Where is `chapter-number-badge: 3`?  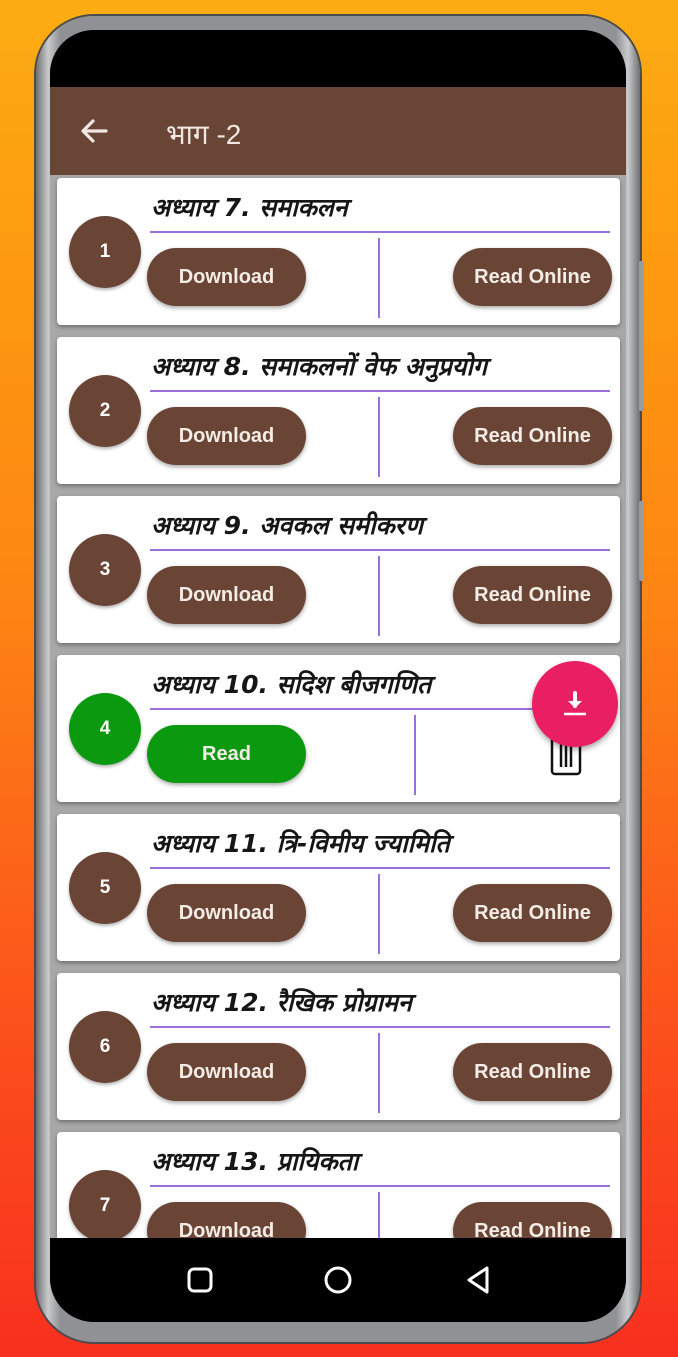
chapter-number-badge: 3 is located at coordinates (105, 570).